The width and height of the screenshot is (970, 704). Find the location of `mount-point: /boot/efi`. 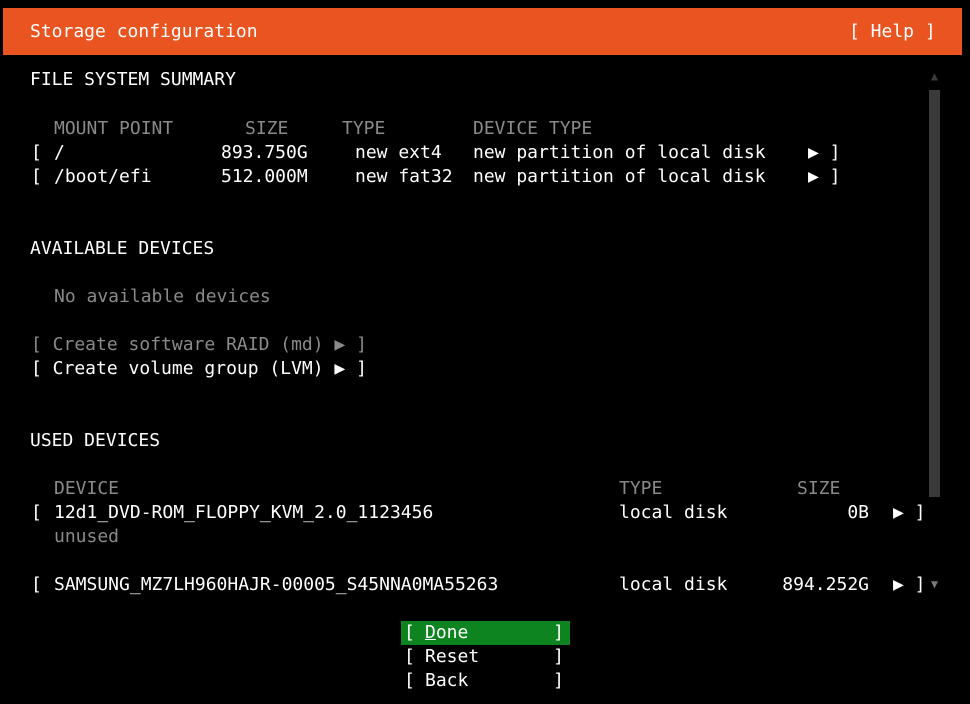

mount-point: /boot/efi is located at coordinates (103, 176).